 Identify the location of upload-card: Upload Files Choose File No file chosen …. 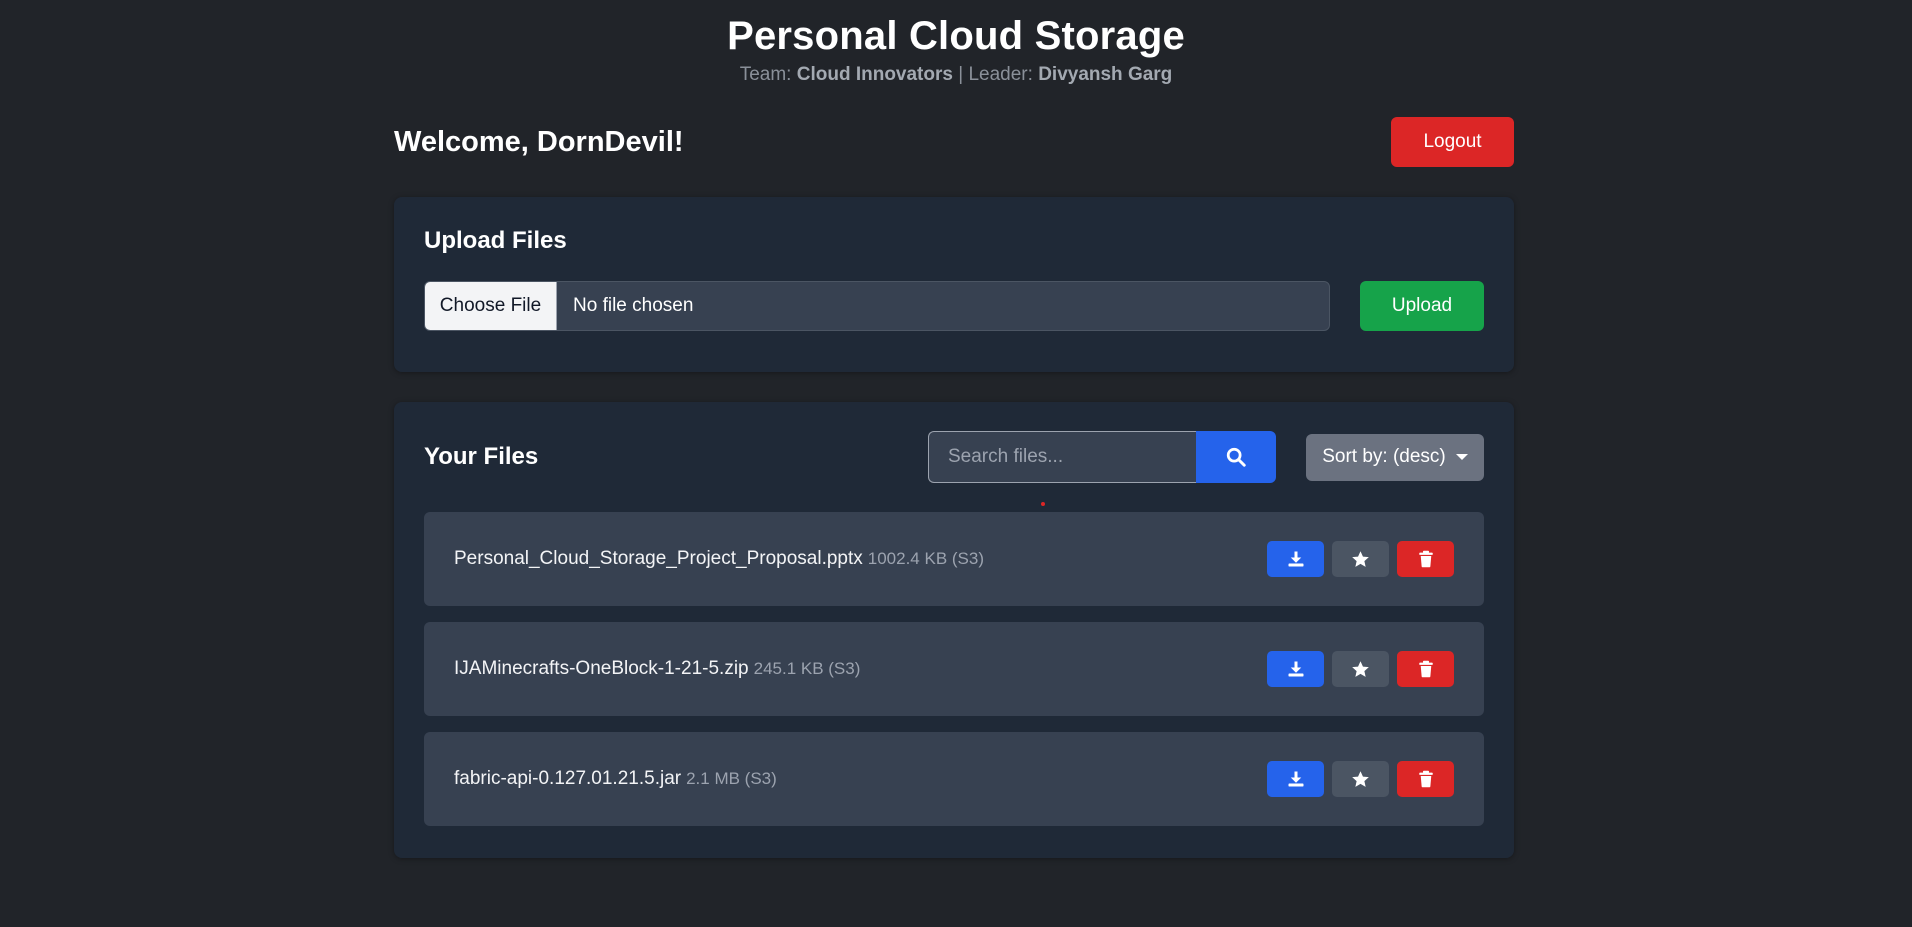
(954, 284).